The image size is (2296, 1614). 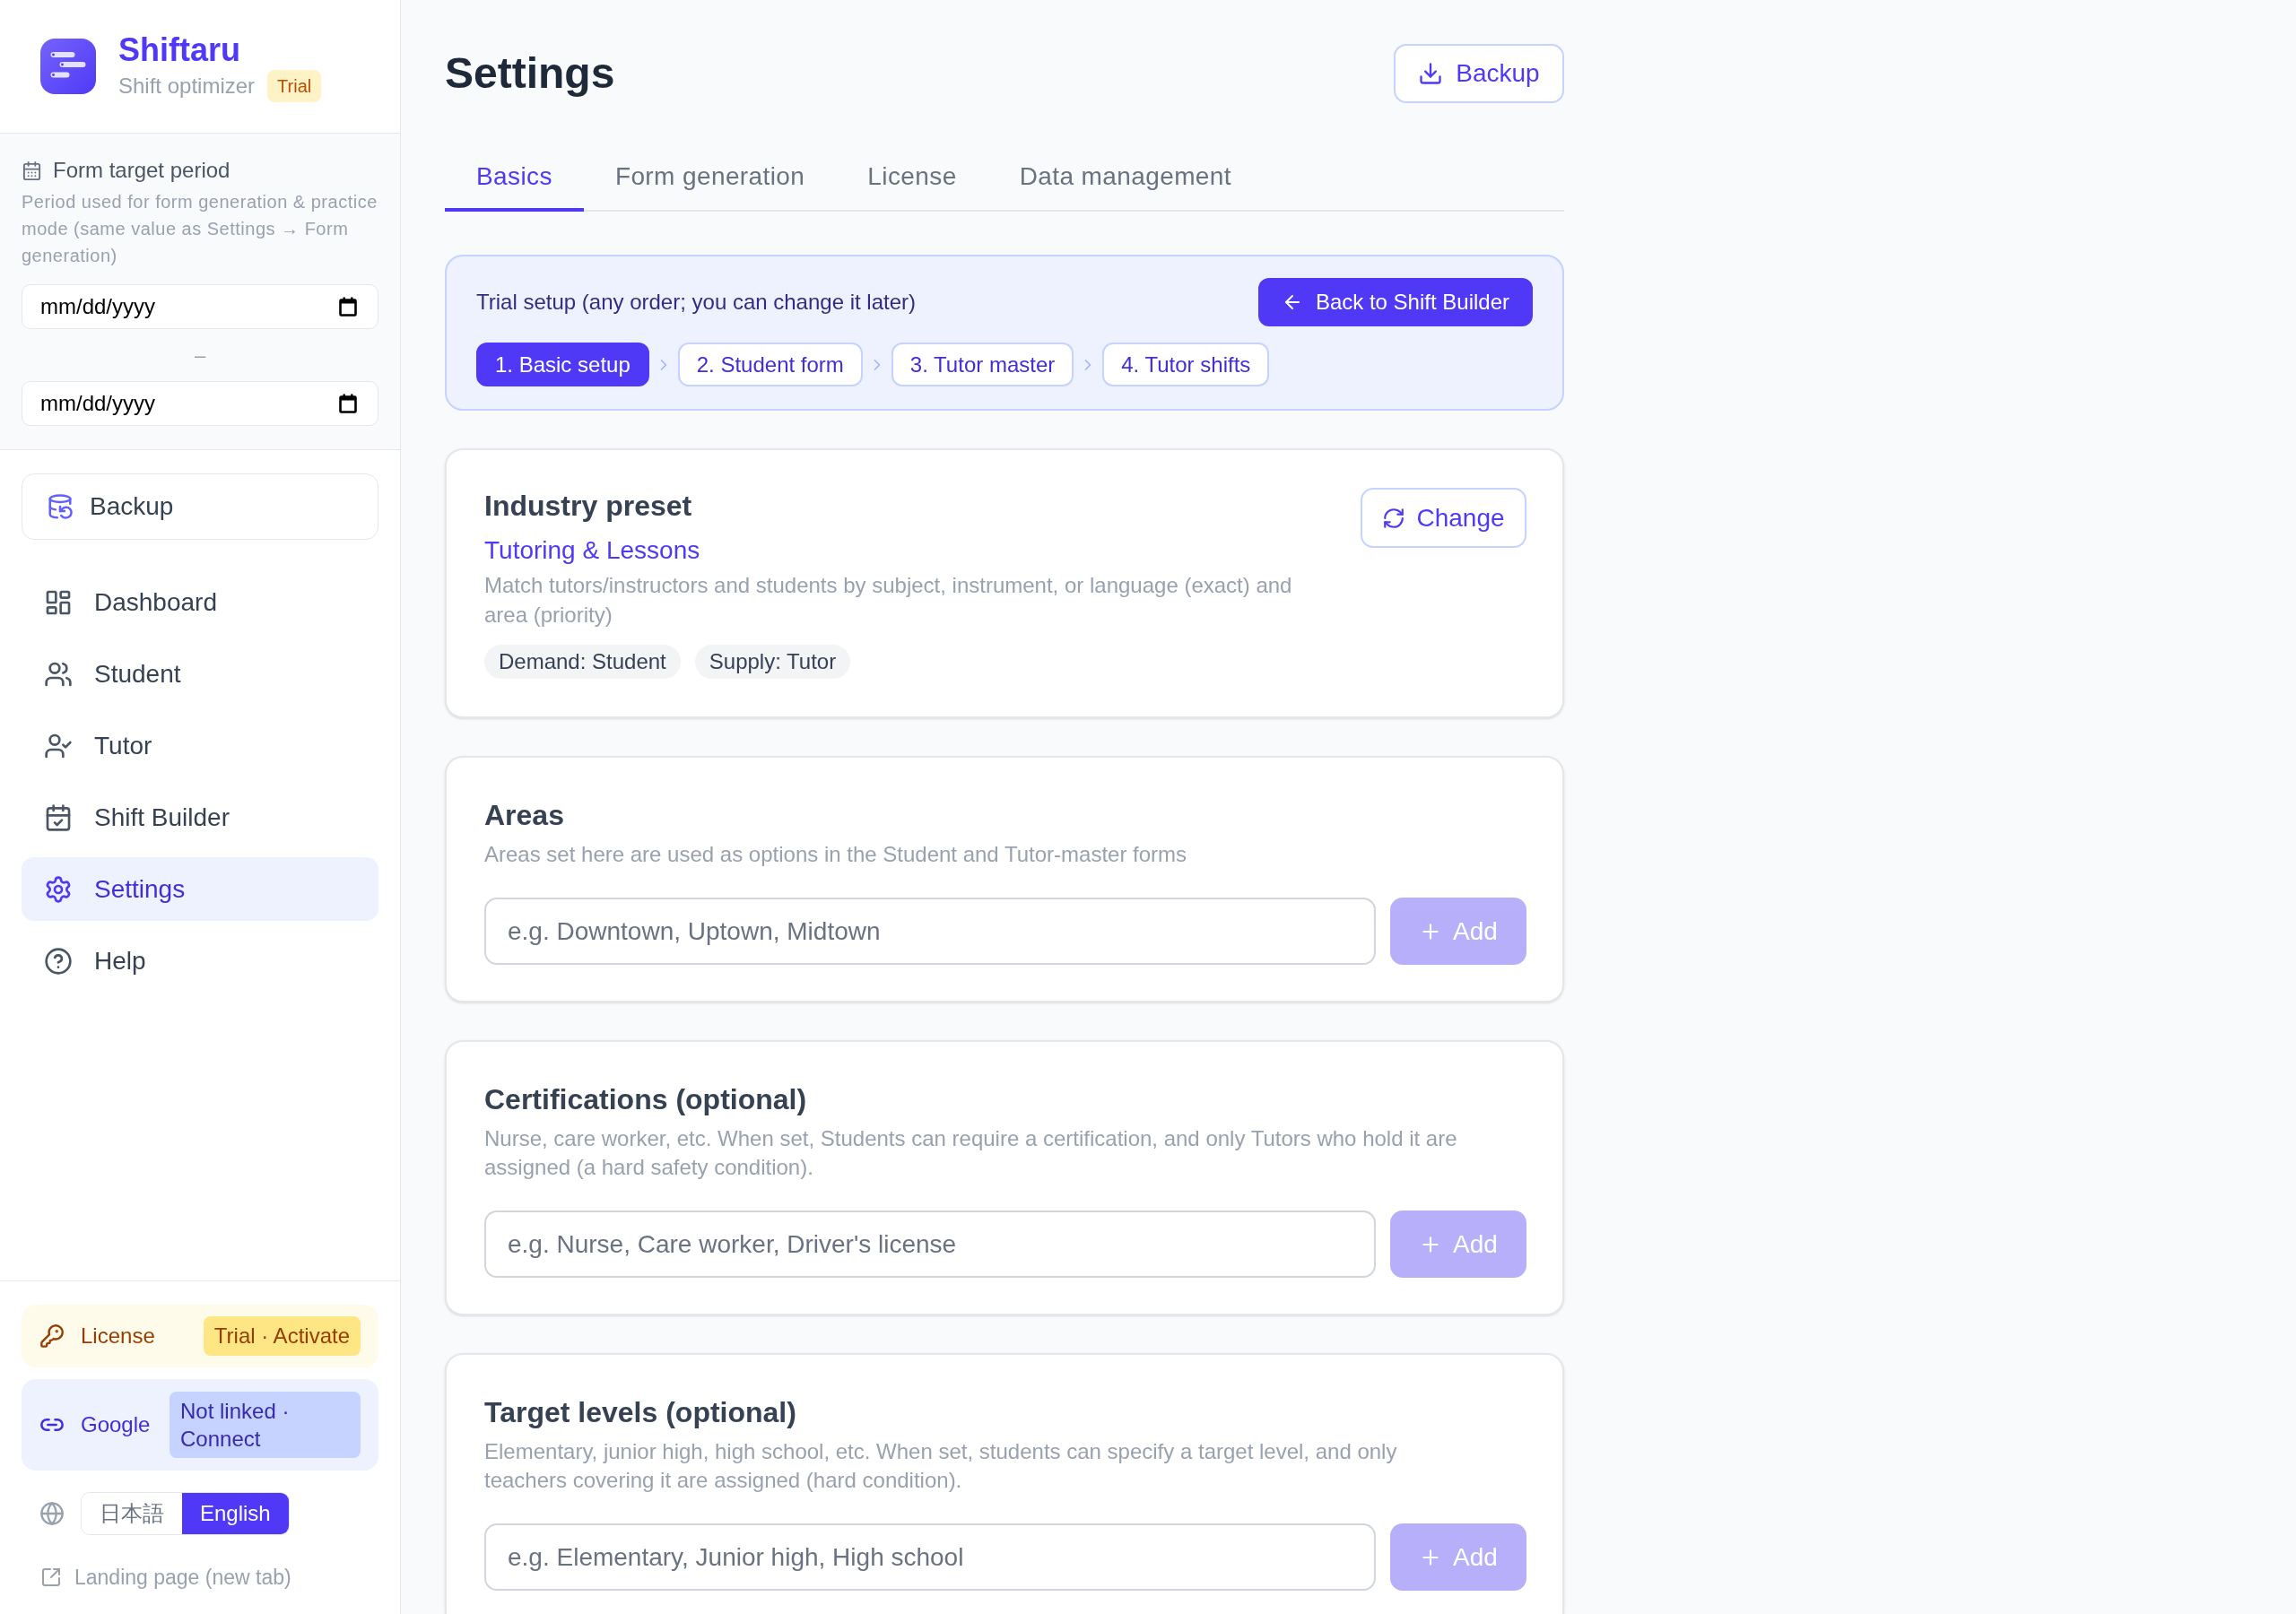 I want to click on help-icon, so click(x=58, y=961).